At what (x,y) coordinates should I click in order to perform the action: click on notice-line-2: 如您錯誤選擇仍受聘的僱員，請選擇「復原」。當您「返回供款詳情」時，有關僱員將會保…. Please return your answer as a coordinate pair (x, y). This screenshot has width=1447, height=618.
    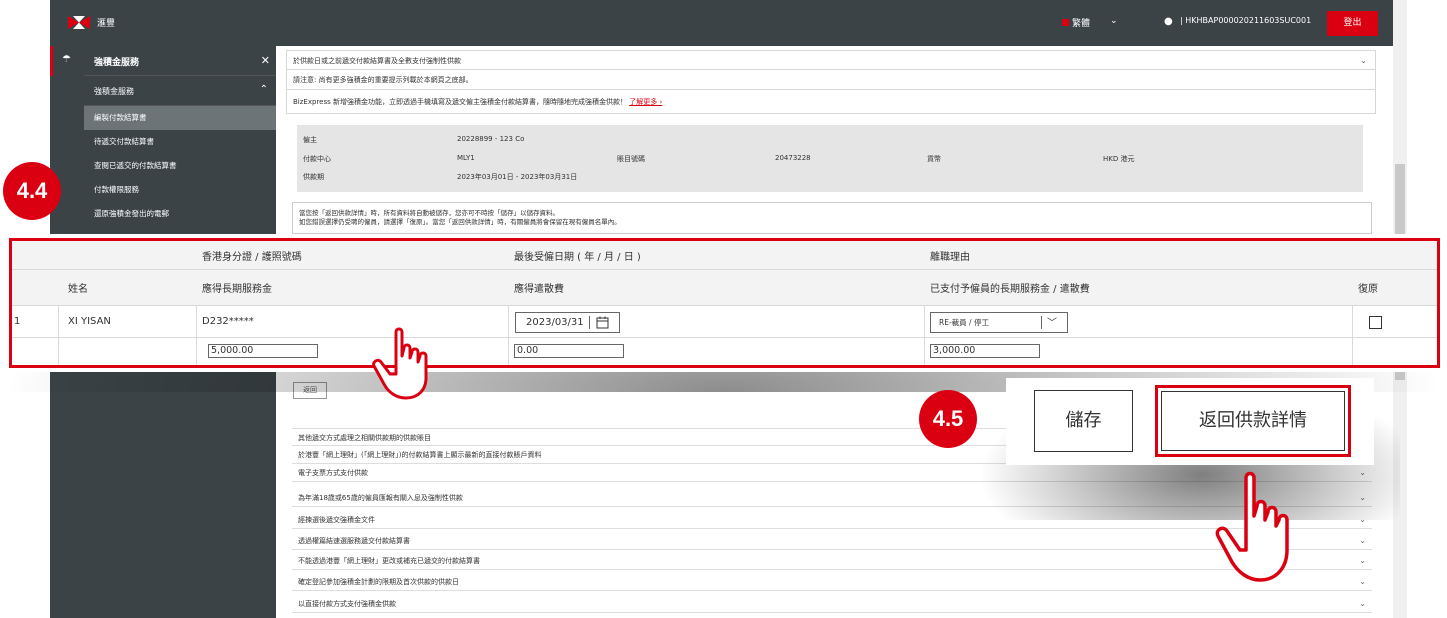
    Looking at the image, I should click on (460, 222).